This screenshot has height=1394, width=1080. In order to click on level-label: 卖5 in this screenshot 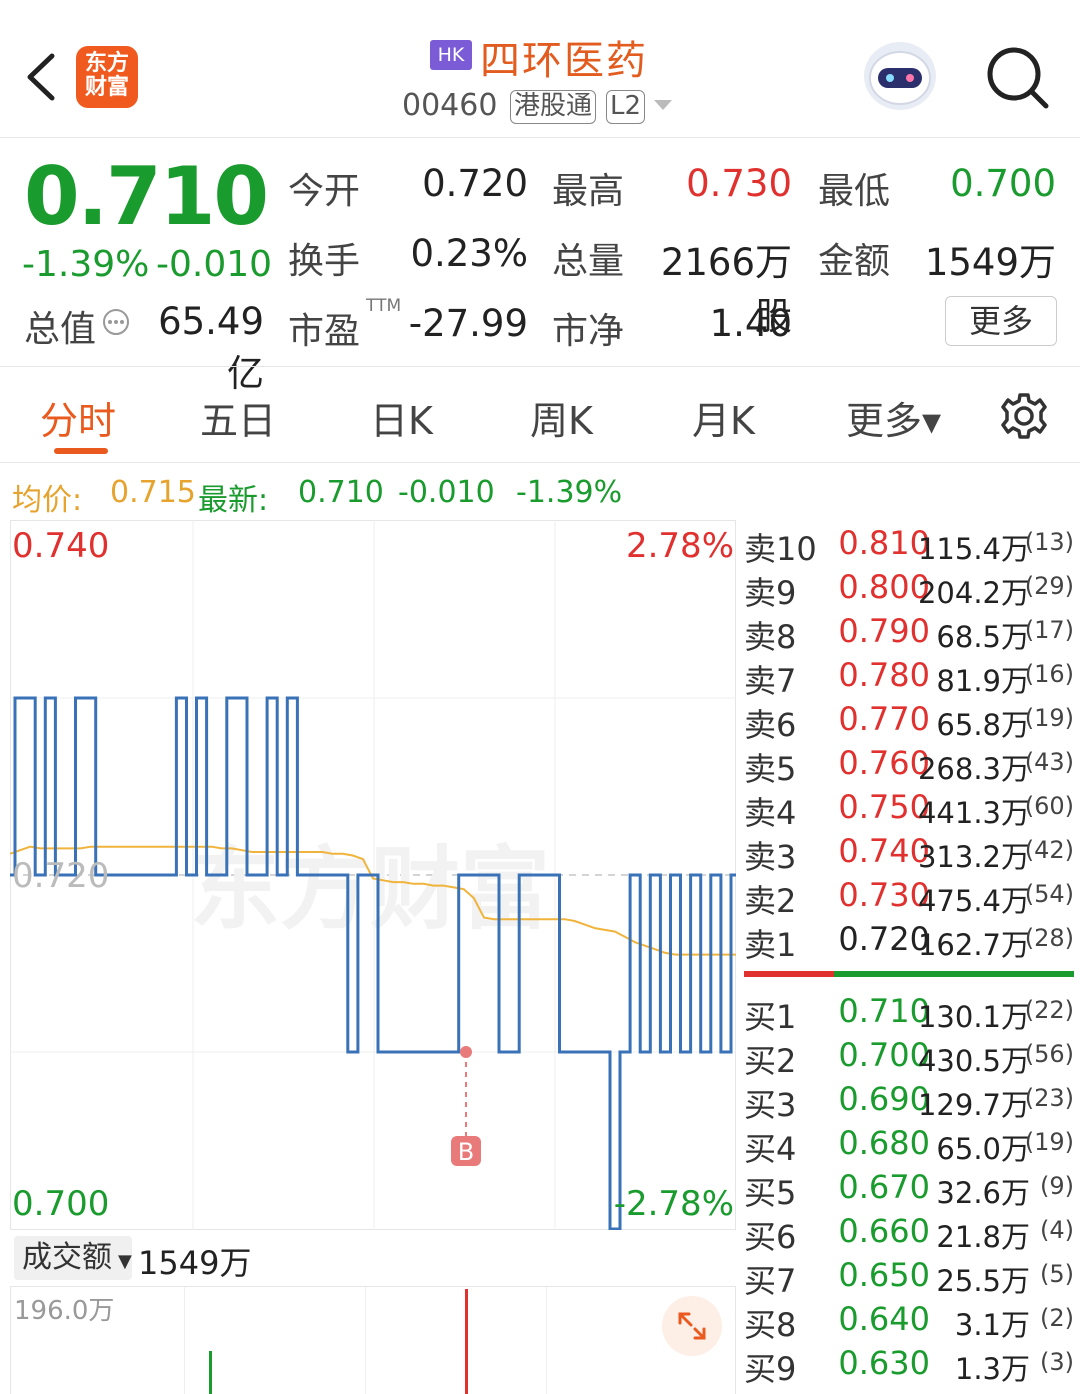, I will do `click(770, 769)`.